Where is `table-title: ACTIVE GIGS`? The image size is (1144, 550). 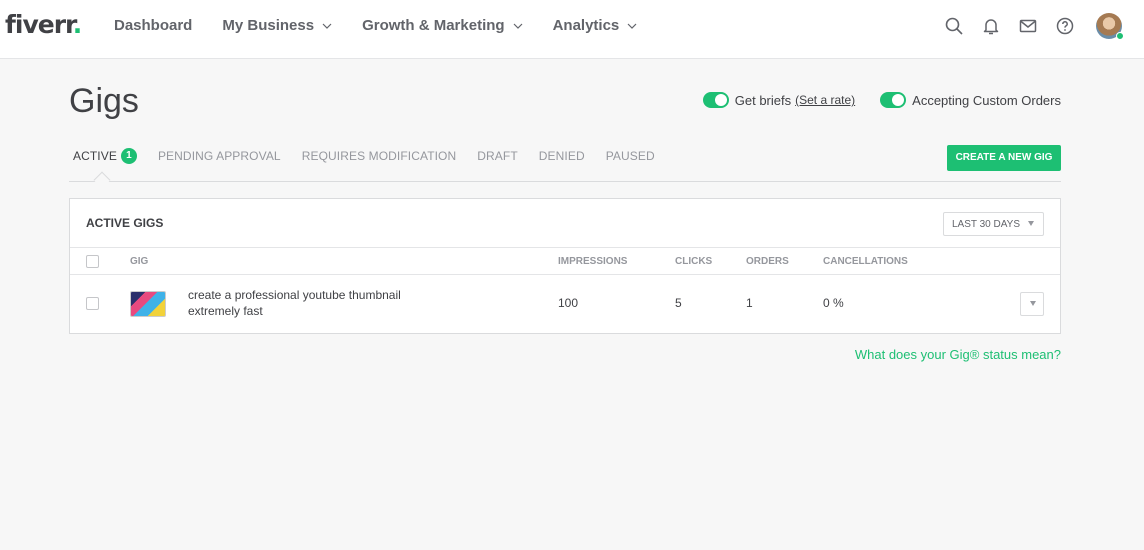 table-title: ACTIVE GIGS is located at coordinates (125, 223).